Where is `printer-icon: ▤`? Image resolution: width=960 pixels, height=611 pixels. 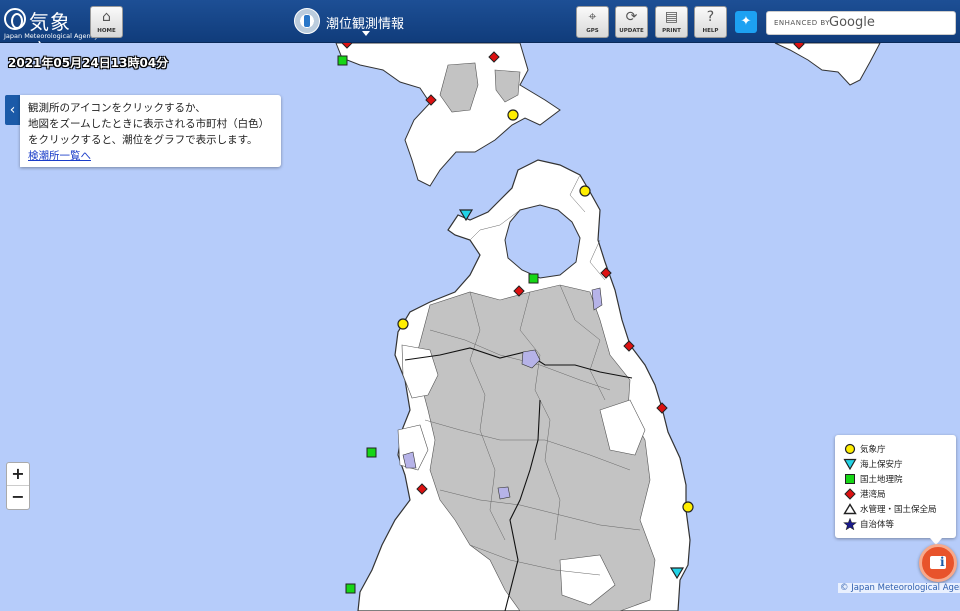 printer-icon: ▤ is located at coordinates (671, 17).